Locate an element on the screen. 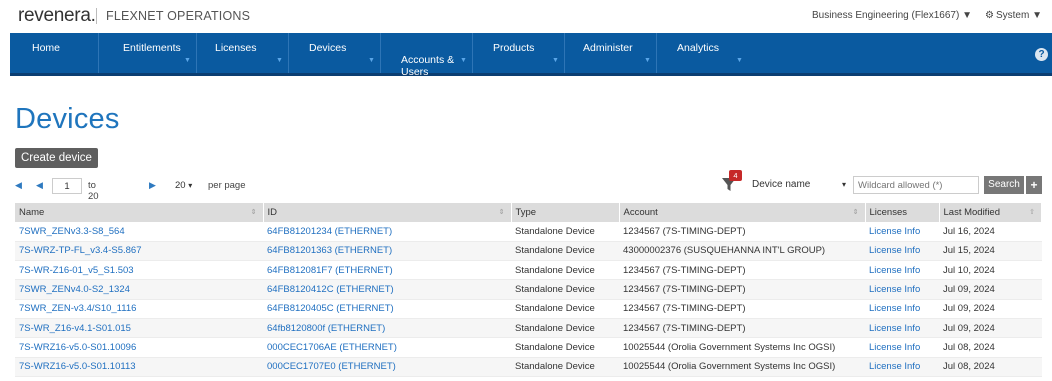  search-field-select: Device name ▾ is located at coordinates (798, 185).